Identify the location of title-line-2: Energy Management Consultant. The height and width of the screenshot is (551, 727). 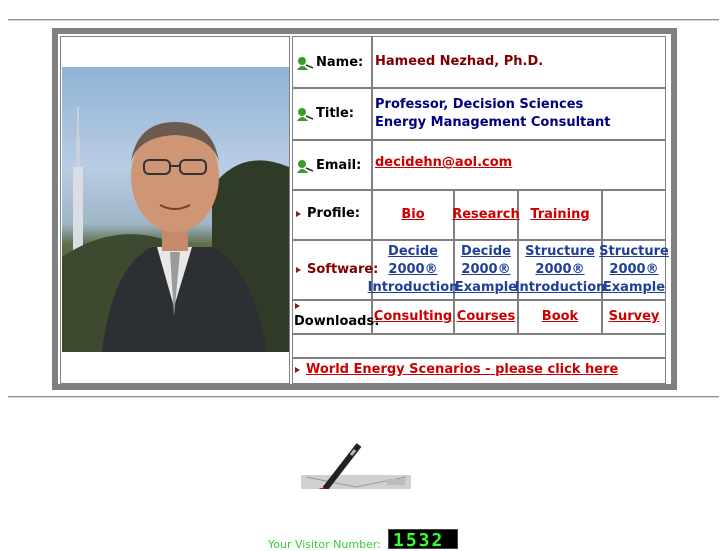
(493, 122).